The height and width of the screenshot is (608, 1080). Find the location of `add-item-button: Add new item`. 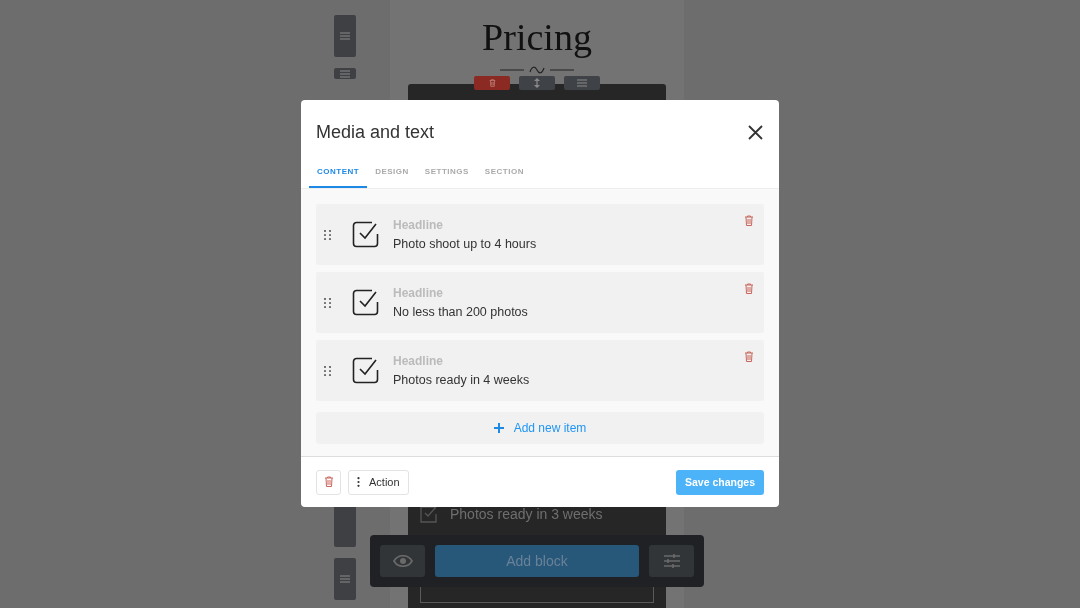

add-item-button: Add new item is located at coordinates (540, 428).